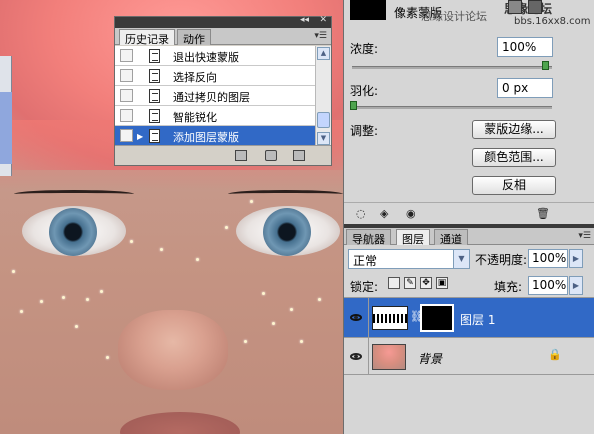  I want to click on right-eye, so click(288, 231).